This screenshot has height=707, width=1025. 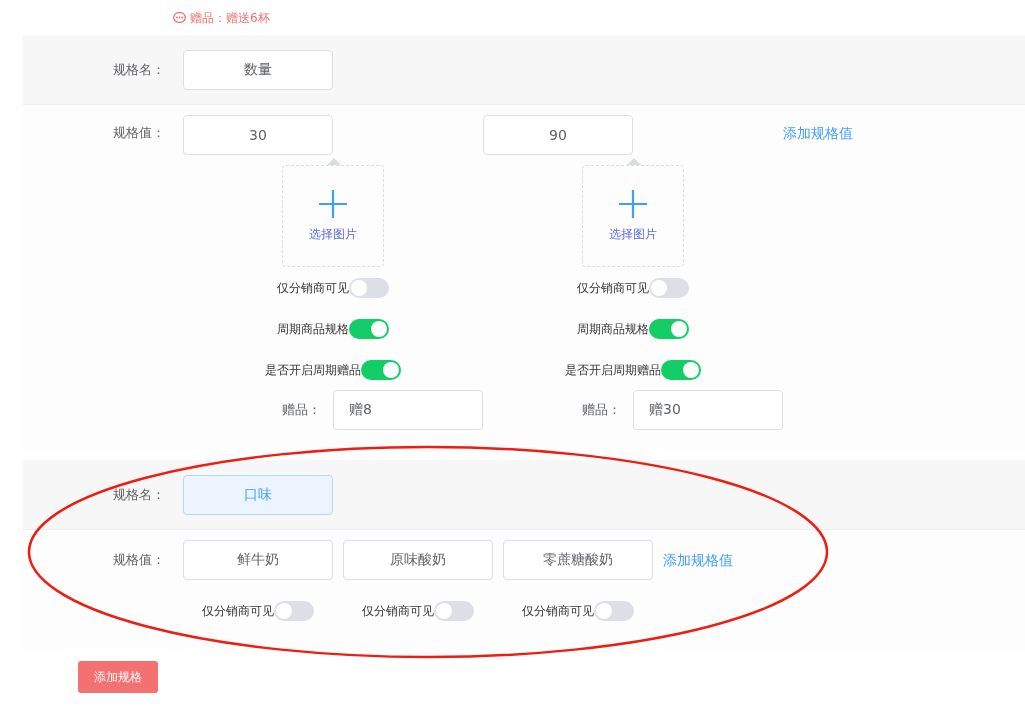 What do you see at coordinates (408, 410) in the screenshot?
I see `gift-field: 赠8` at bounding box center [408, 410].